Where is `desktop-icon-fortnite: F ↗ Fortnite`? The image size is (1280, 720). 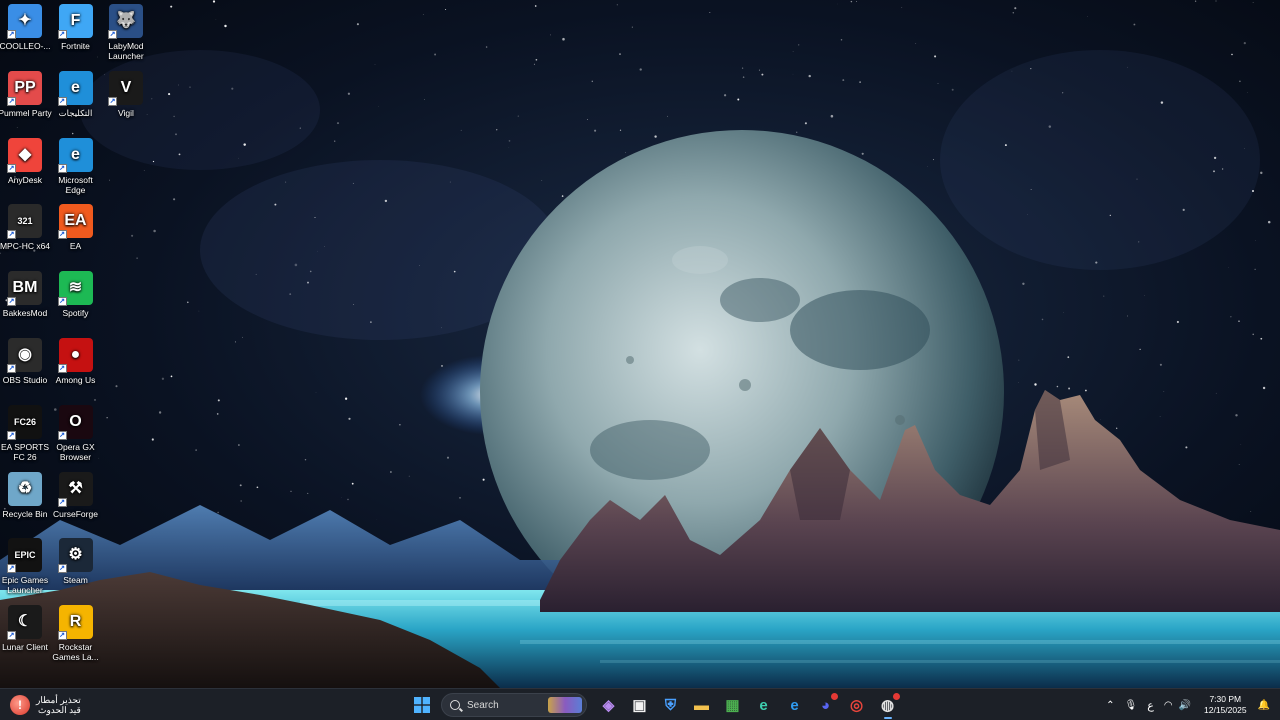
desktop-icon-fortnite: F ↗ Fortnite is located at coordinates (76, 27).